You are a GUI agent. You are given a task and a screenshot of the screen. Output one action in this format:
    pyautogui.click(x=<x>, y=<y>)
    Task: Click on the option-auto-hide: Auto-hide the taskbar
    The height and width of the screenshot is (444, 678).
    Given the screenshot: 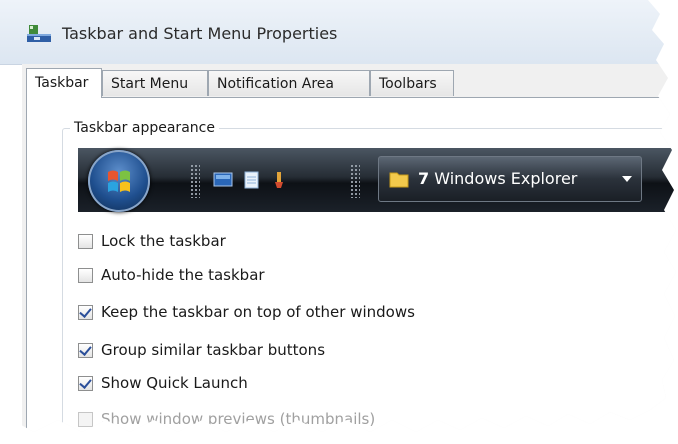 What is the action you would take?
    pyautogui.click(x=171, y=275)
    